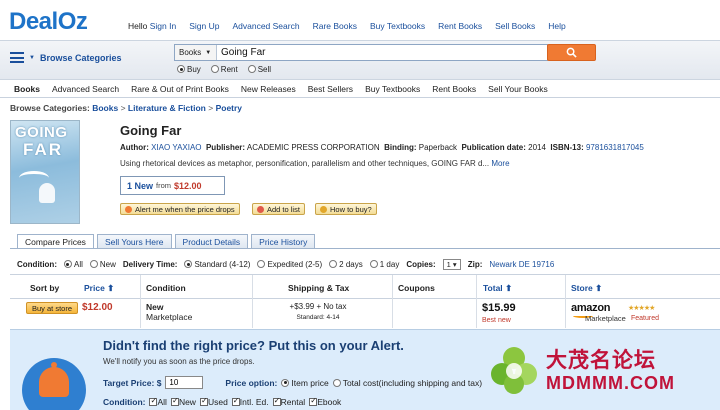 The width and height of the screenshot is (720, 410). What do you see at coordinates (509, 288) in the screenshot?
I see `sort-arrow-icon: ⬆` at bounding box center [509, 288].